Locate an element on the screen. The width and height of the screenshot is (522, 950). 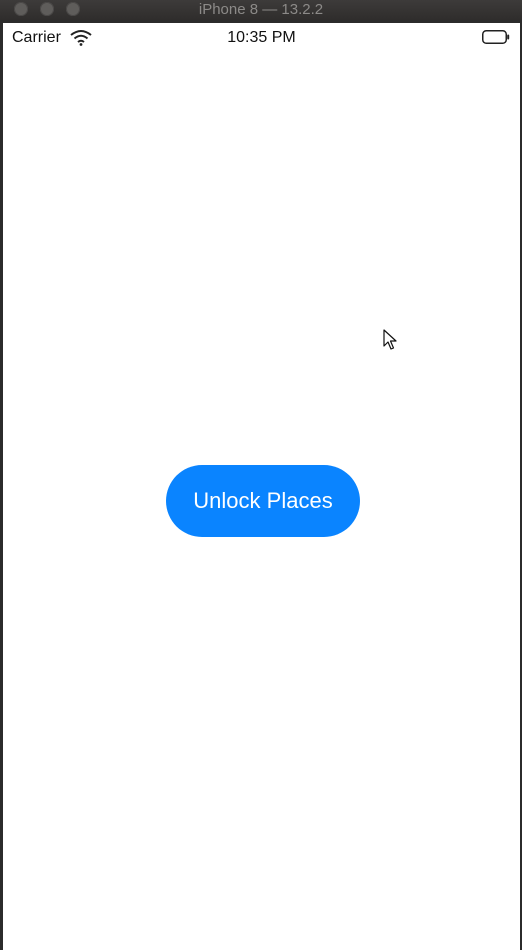
status-bar: Carrier 10:35 PM is located at coordinates (261, 37).